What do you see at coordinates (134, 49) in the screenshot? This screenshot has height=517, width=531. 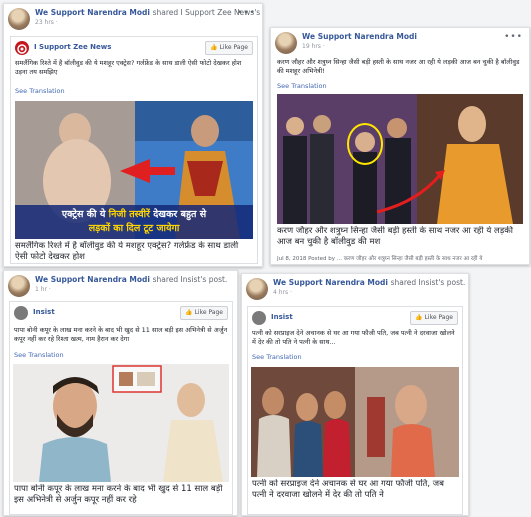 I see `shared-post-header: I Support Zee News 👍 Like Page` at bounding box center [134, 49].